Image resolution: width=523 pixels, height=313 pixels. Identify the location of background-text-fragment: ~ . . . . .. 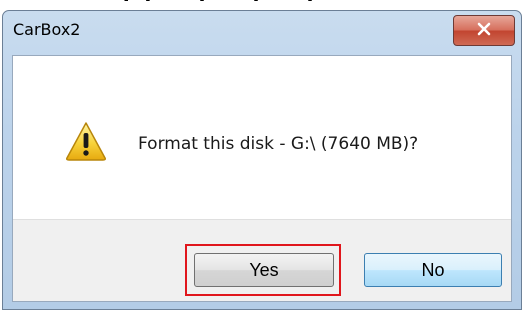
(187, 5).